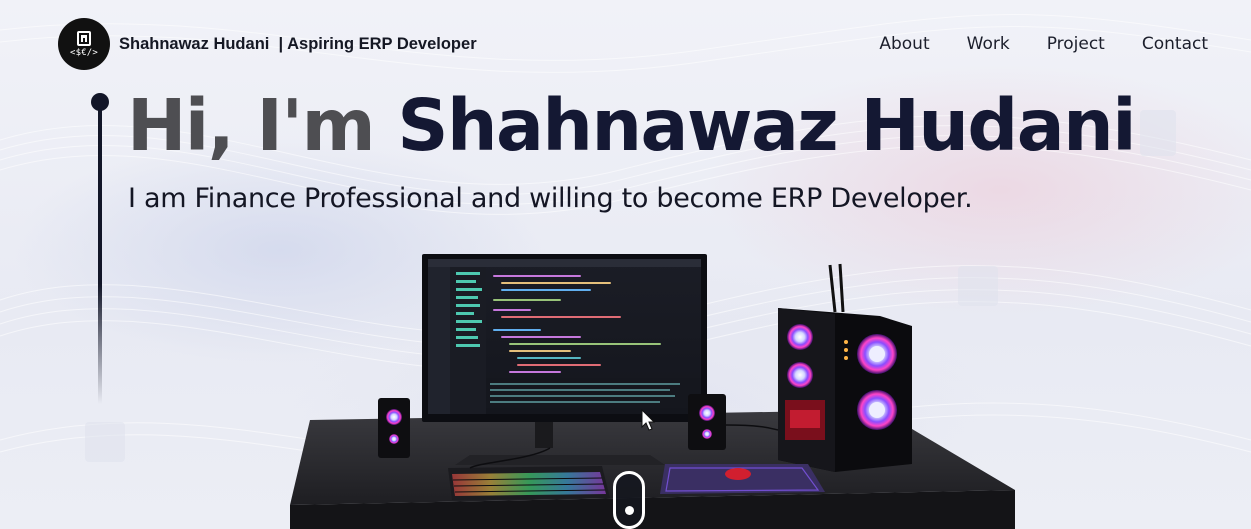  What do you see at coordinates (564, 338) in the screenshot?
I see `monitor` at bounding box center [564, 338].